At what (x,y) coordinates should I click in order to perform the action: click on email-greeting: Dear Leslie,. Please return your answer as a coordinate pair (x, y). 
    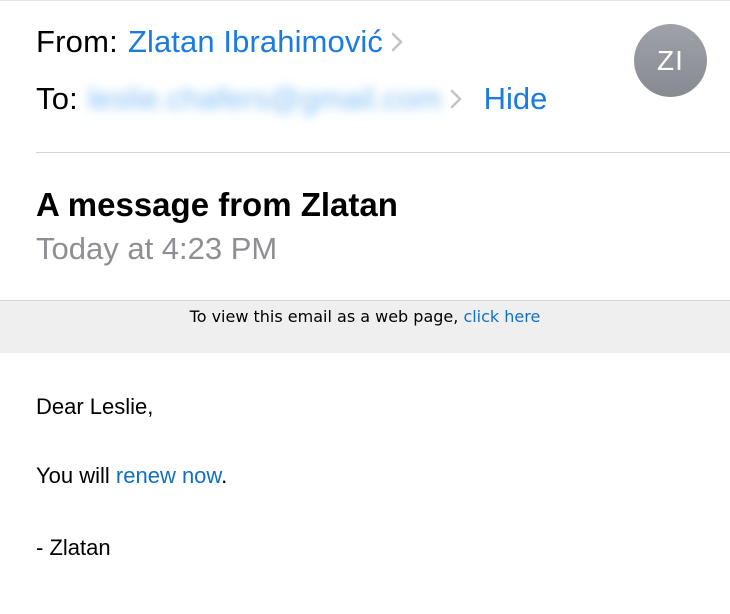
    Looking at the image, I should click on (95, 406).